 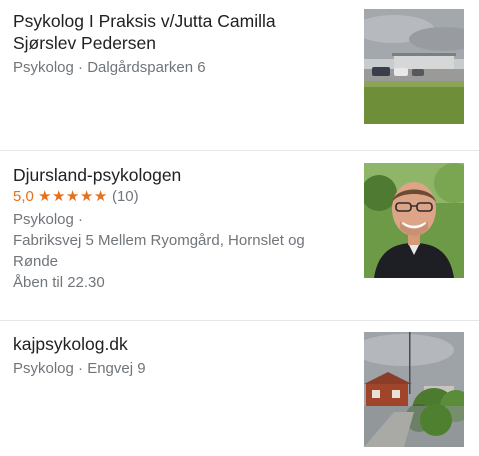 What do you see at coordinates (48, 219) in the screenshot?
I see `category: Psykolog ·` at bounding box center [48, 219].